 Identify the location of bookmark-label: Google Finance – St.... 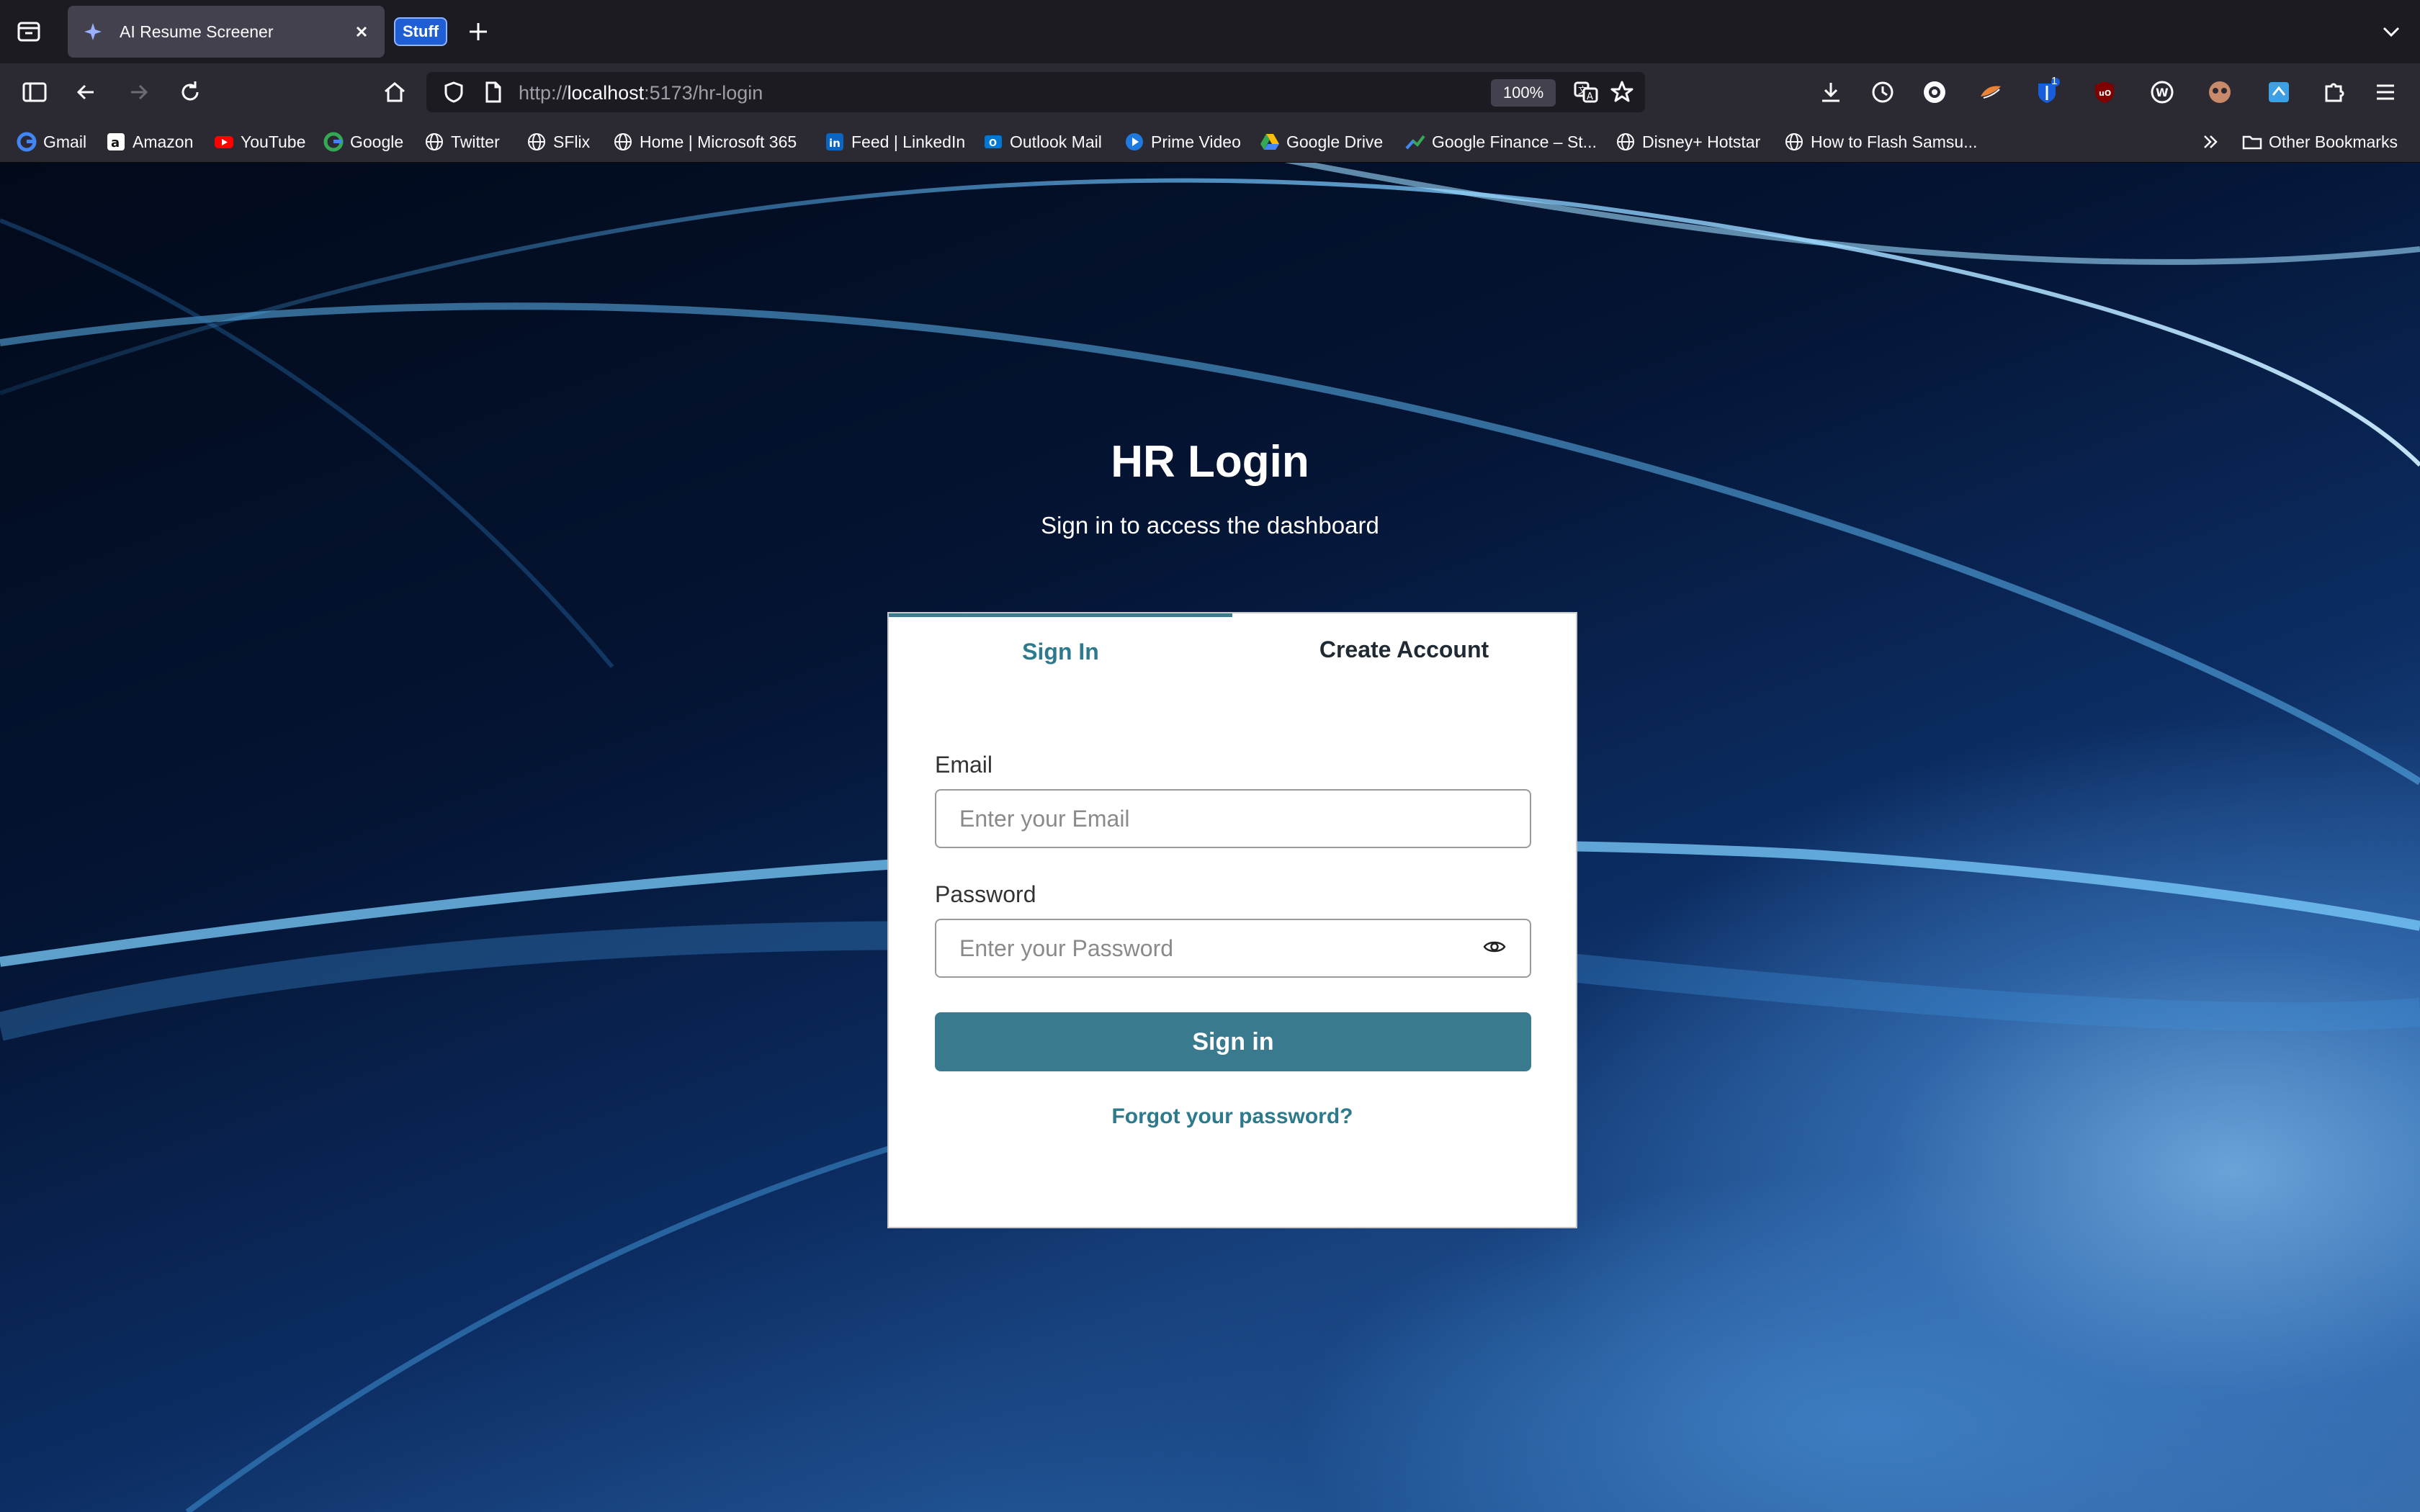
(1515, 141).